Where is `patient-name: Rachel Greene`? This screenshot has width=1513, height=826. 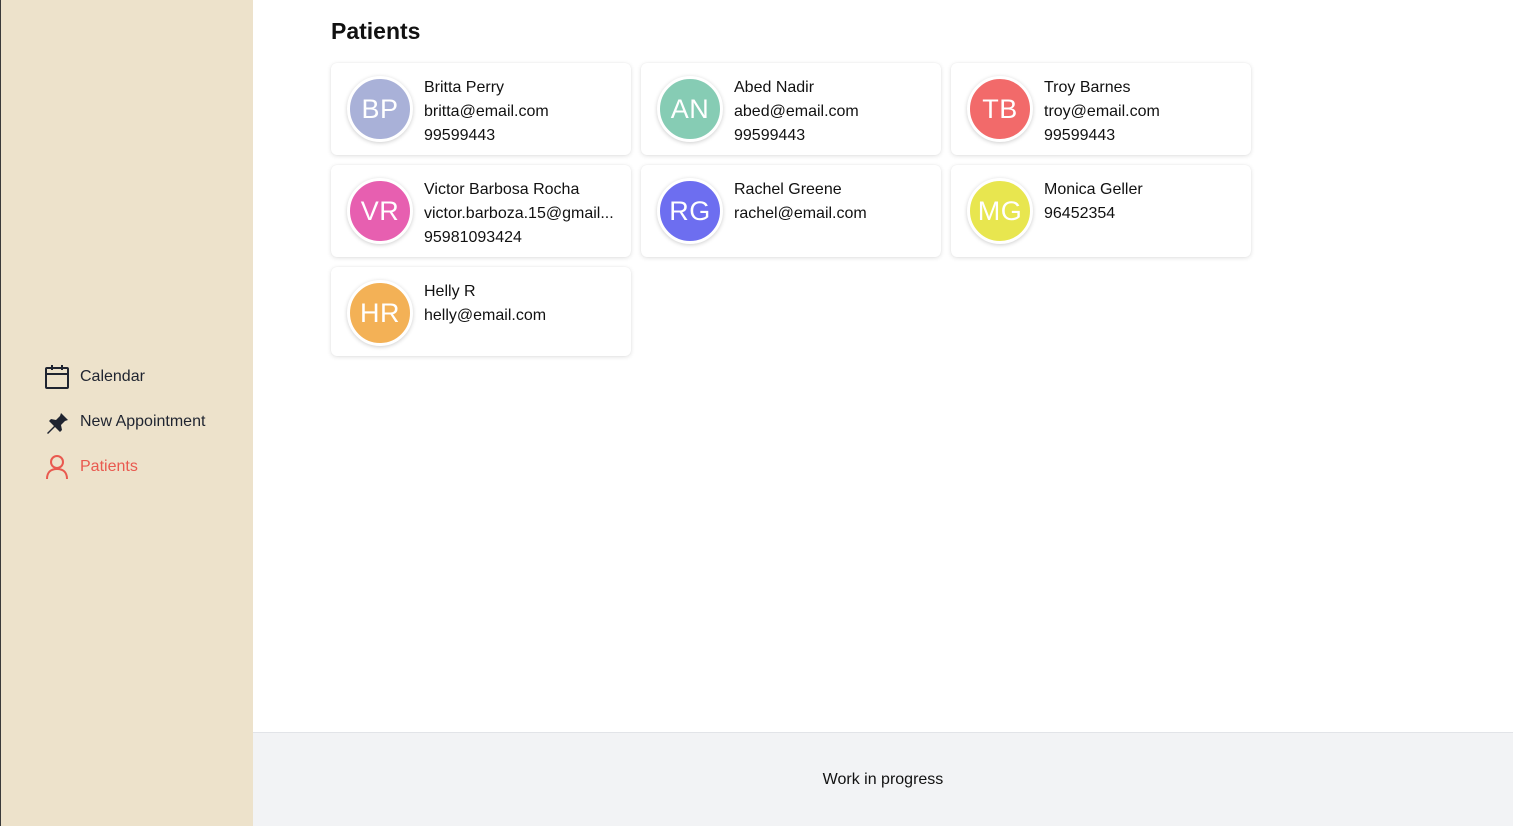
patient-name: Rachel Greene is located at coordinates (788, 189).